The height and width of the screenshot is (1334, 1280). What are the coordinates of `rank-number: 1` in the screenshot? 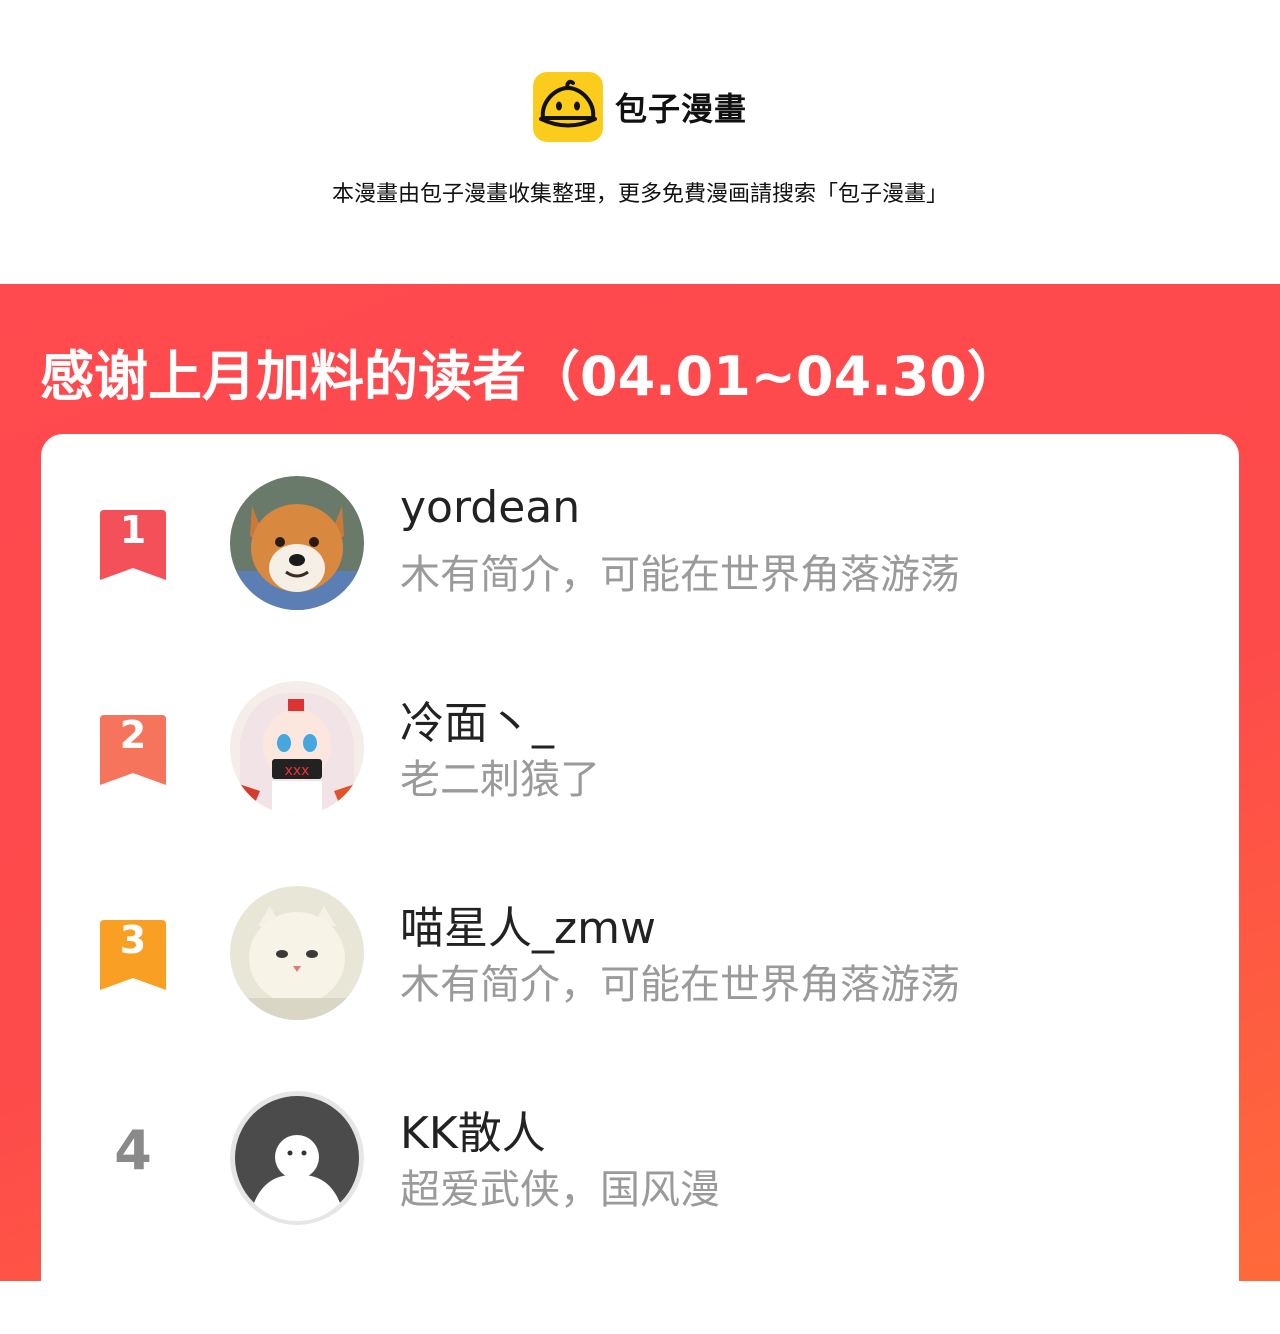 It's located at (133, 530).